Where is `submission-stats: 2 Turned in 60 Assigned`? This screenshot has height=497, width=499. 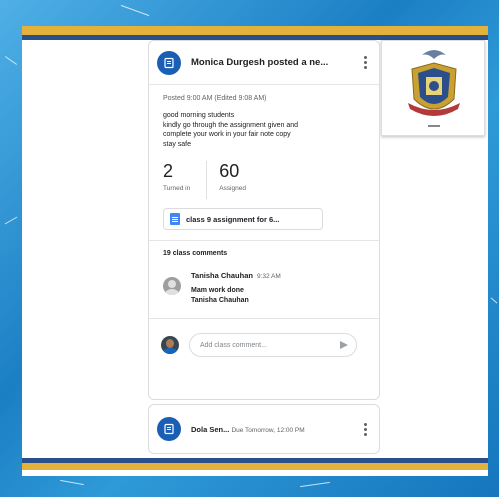
submission-stats: 2 Turned in 60 Assigned is located at coordinates (271, 180).